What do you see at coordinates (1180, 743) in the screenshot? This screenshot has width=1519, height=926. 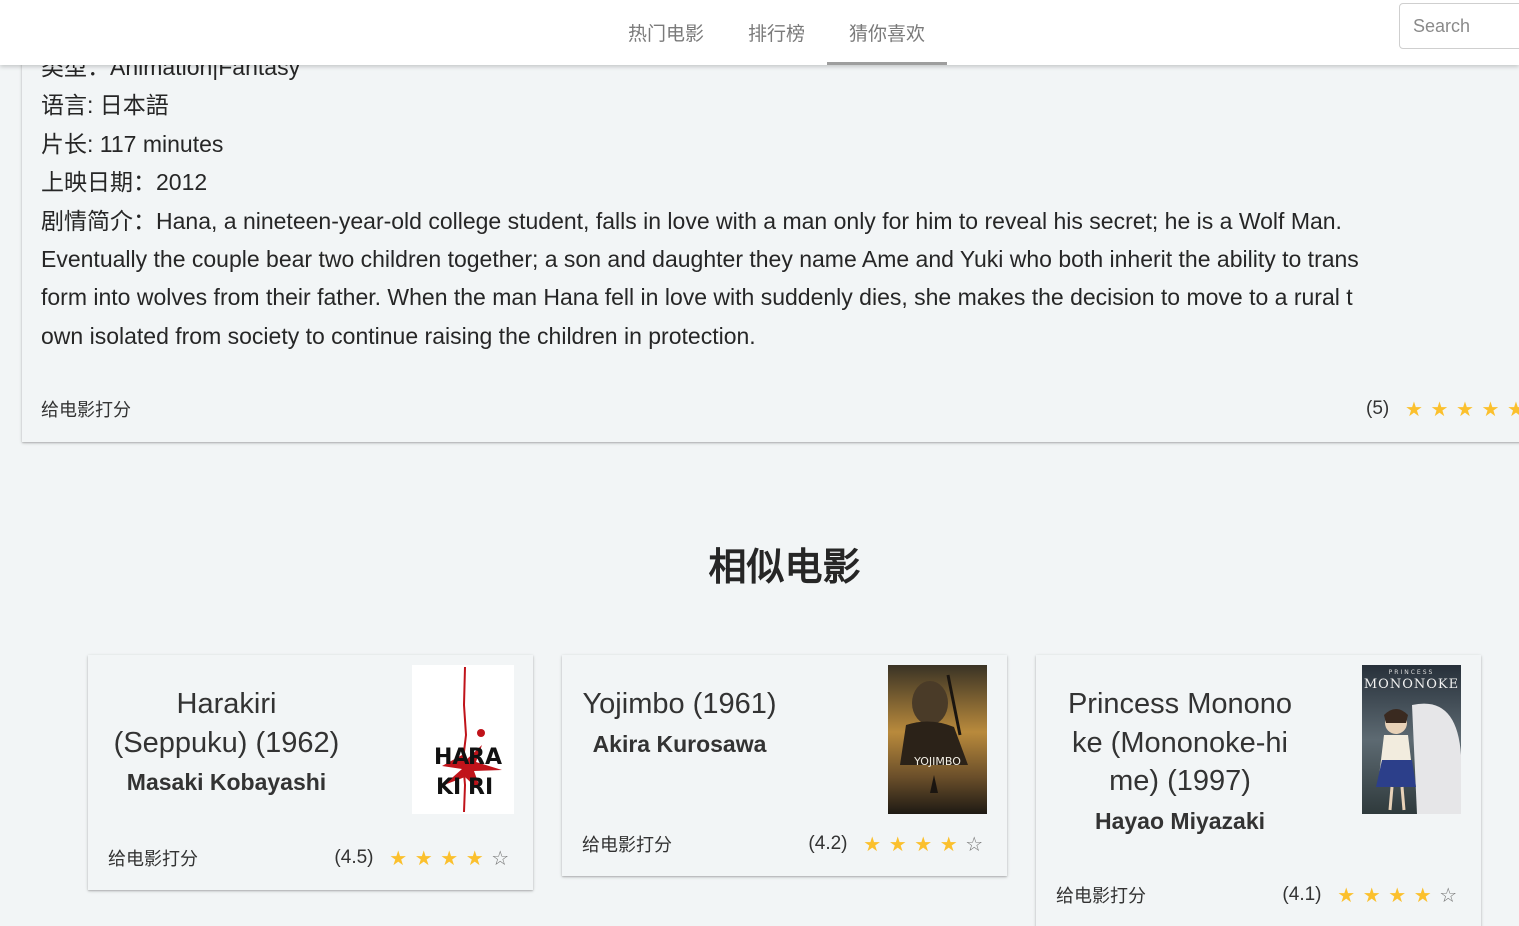 I see `movie-title: Princess Mononoke (Mononoke-hime) (1997)` at bounding box center [1180, 743].